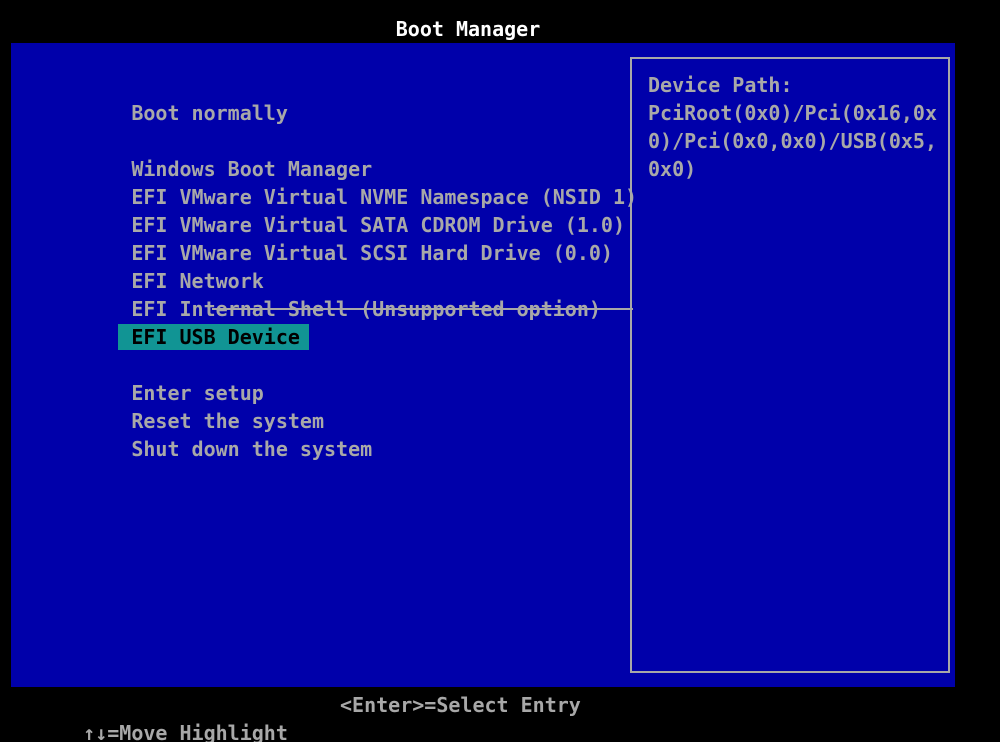 This screenshot has width=1000, height=742. What do you see at coordinates (227, 421) in the screenshot?
I see `menu-item-label: Reset the system` at bounding box center [227, 421].